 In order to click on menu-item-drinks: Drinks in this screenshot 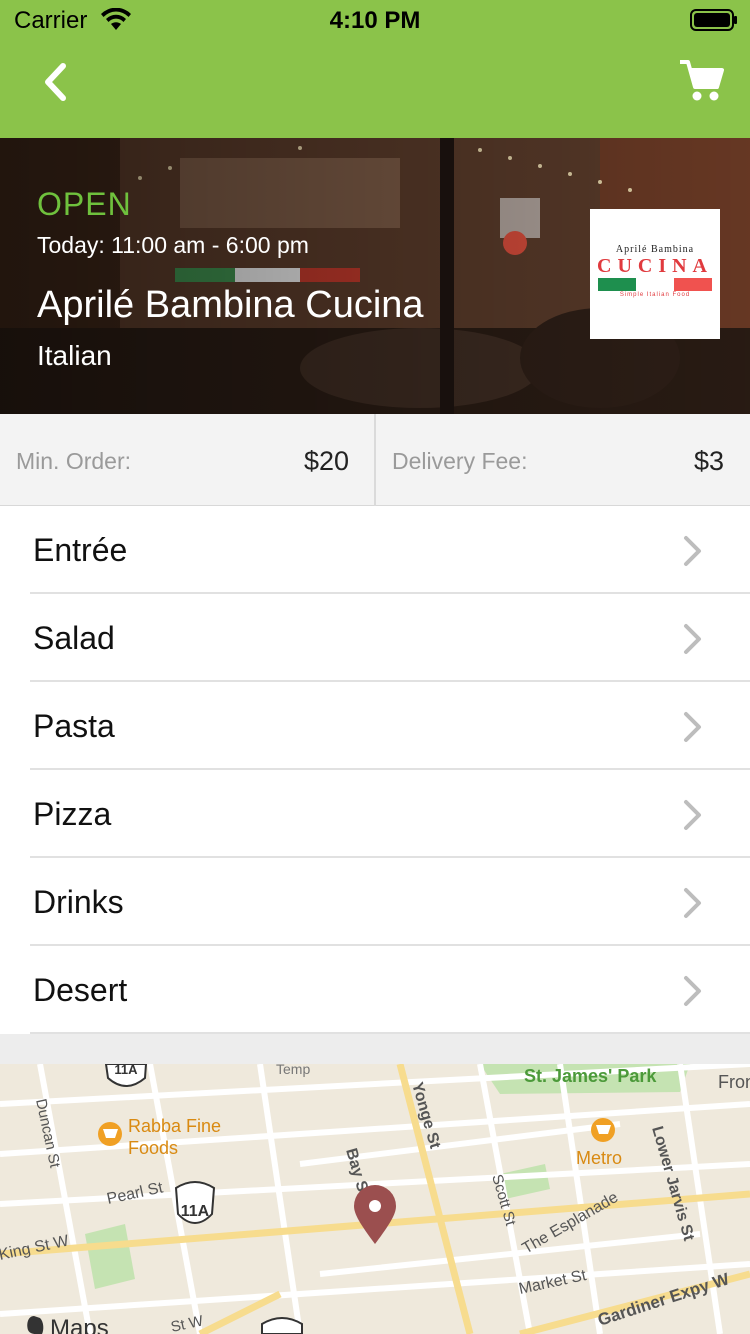, I will do `click(375, 902)`.